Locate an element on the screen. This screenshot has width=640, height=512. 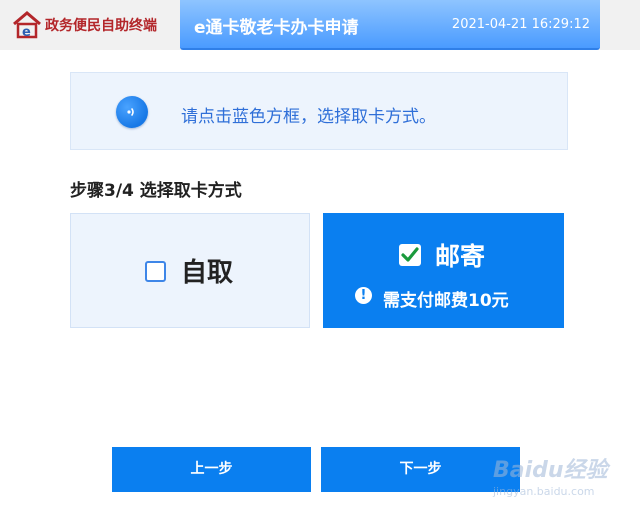
option-self-pickup-label: 自取 is located at coordinates (207, 273).